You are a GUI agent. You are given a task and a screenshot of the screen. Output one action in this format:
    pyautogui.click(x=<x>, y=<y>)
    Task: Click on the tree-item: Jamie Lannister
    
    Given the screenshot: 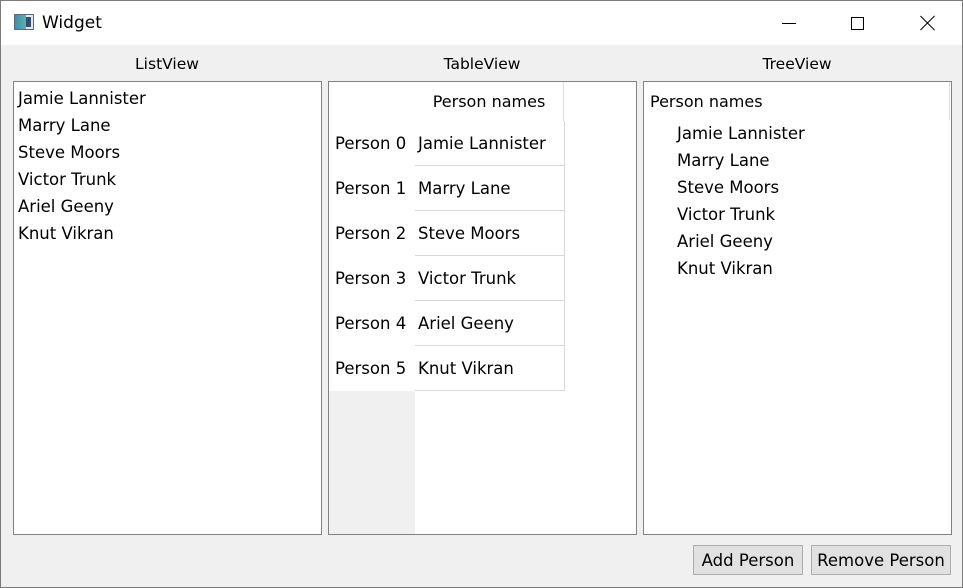 What is the action you would take?
    pyautogui.click(x=741, y=133)
    